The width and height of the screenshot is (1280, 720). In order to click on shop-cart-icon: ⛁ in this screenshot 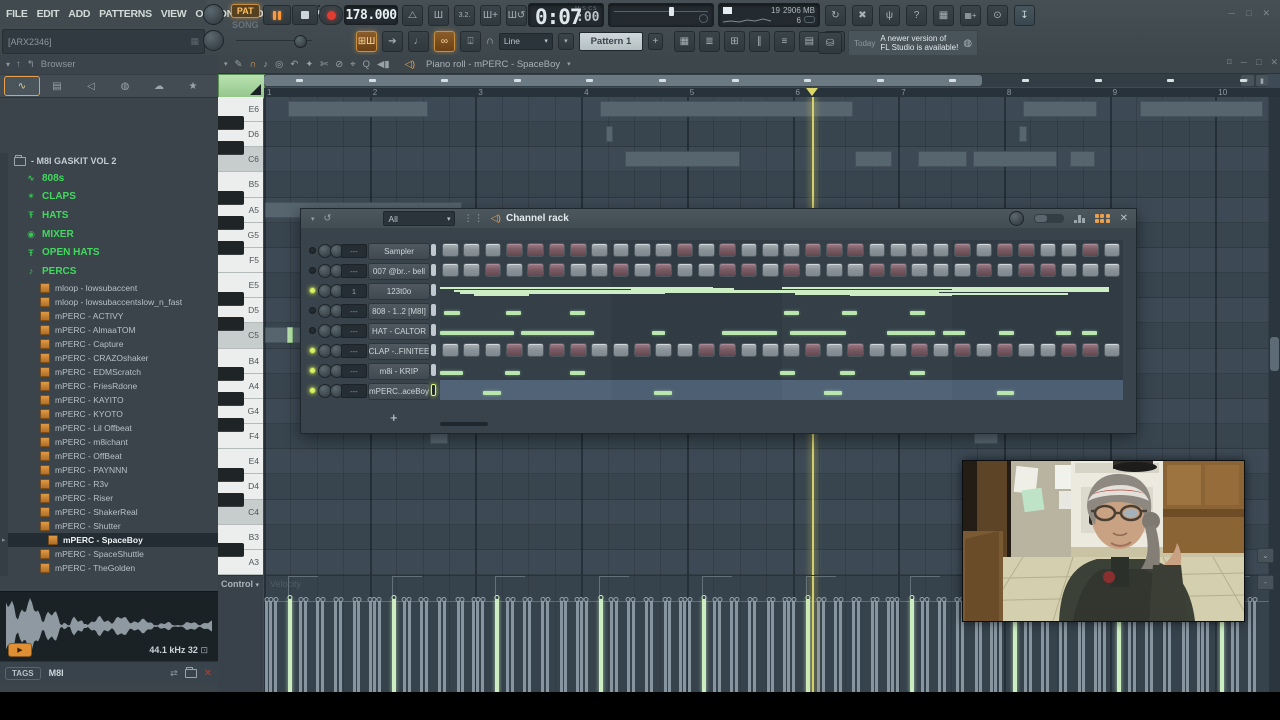, I will do `click(830, 43)`.